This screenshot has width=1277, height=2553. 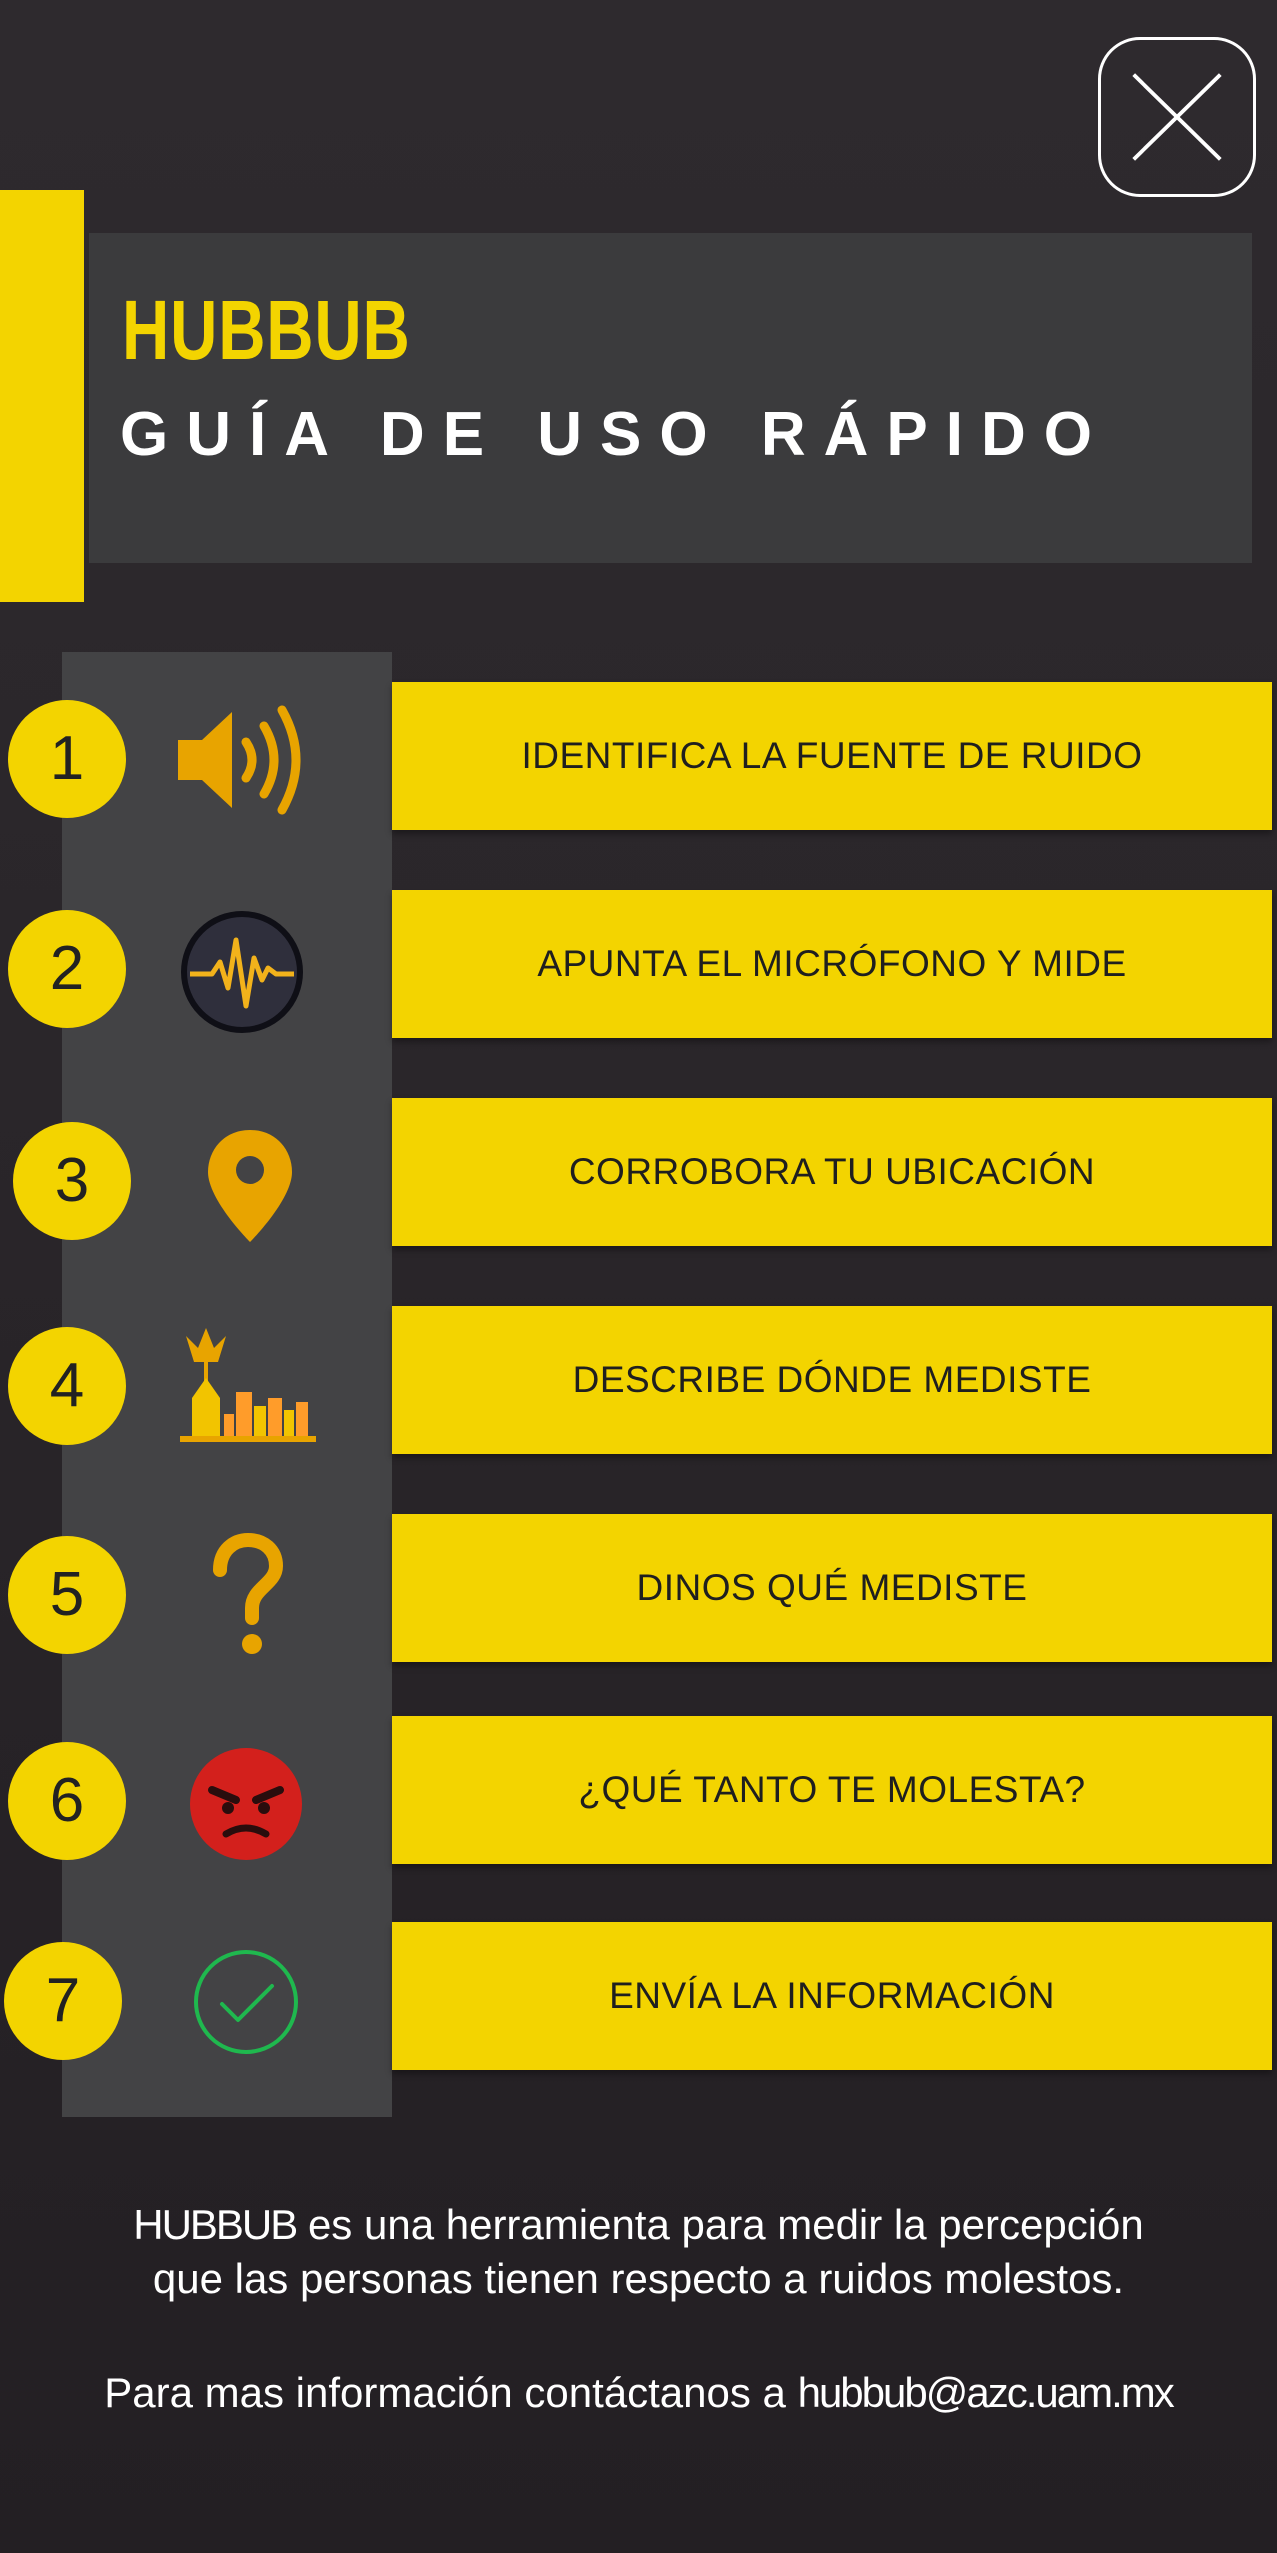 I want to click on step-button-6: ¿QUÉ TANTO TE MOLESTA?, so click(x=832, y=1790).